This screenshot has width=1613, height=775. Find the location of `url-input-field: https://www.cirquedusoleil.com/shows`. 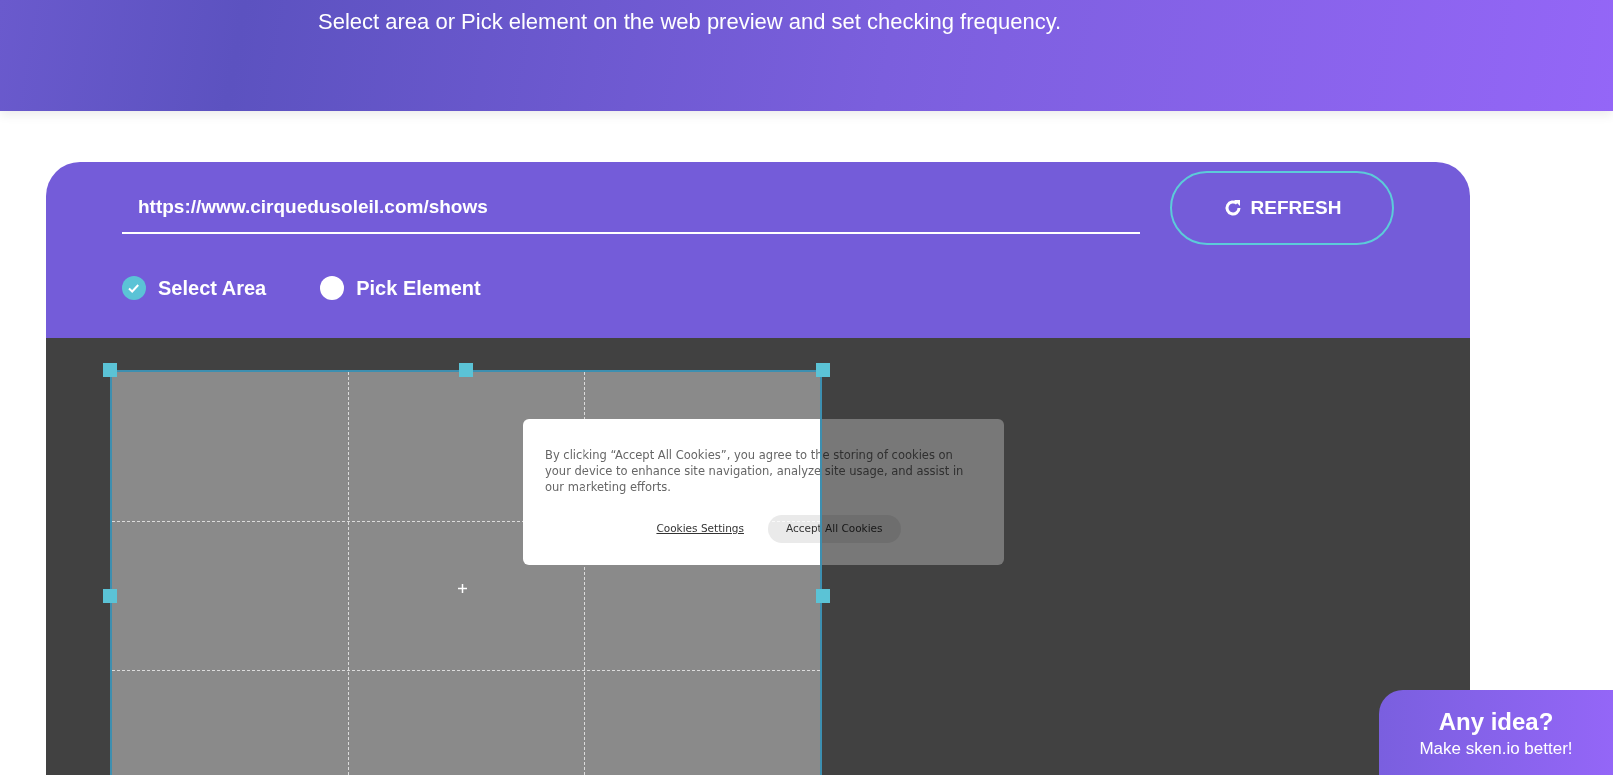

url-input-field: https://www.cirquedusoleil.com/shows is located at coordinates (631, 209).